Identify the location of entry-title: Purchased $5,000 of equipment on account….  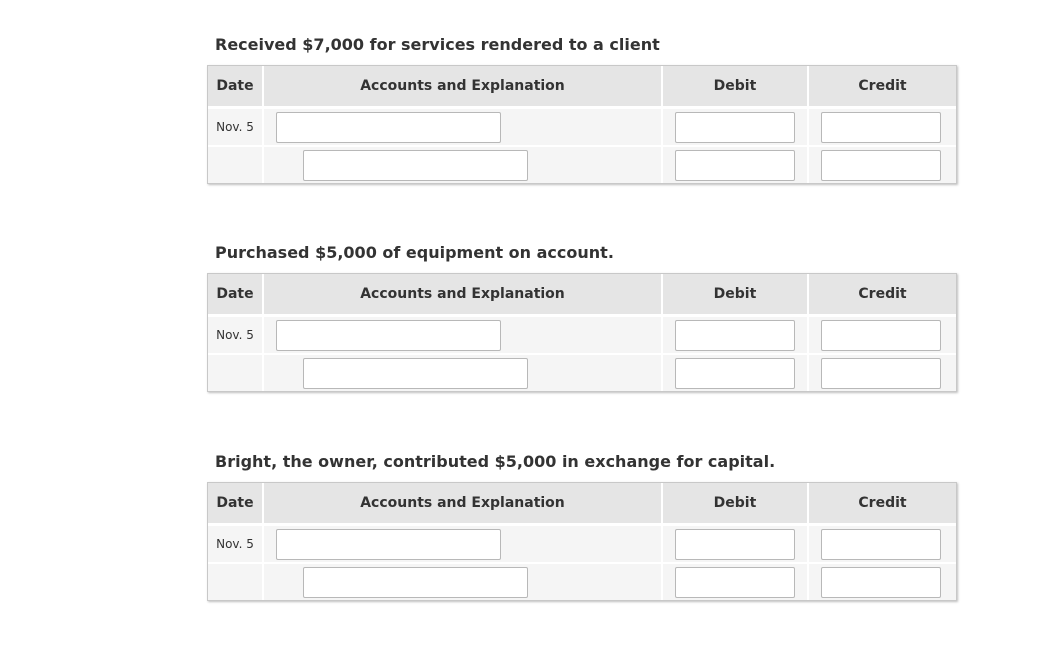
(414, 252).